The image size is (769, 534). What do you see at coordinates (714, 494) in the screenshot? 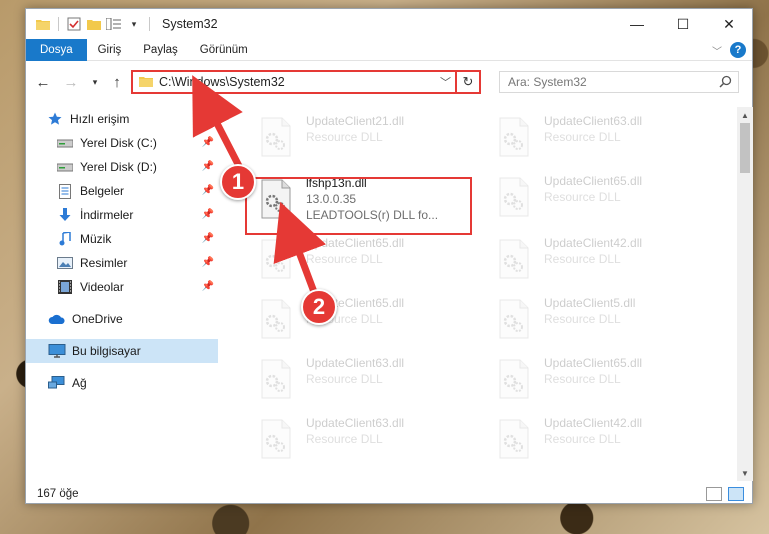
I see `details-view-icon` at bounding box center [714, 494].